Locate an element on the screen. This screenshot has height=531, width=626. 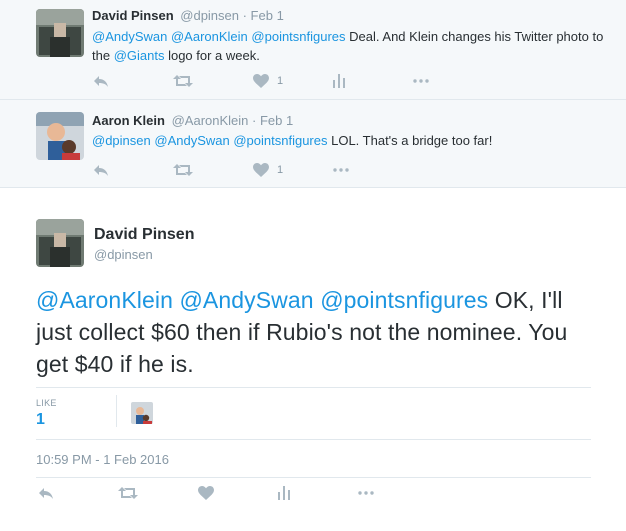
author-name: Aaron Klein is located at coordinates (128, 120).